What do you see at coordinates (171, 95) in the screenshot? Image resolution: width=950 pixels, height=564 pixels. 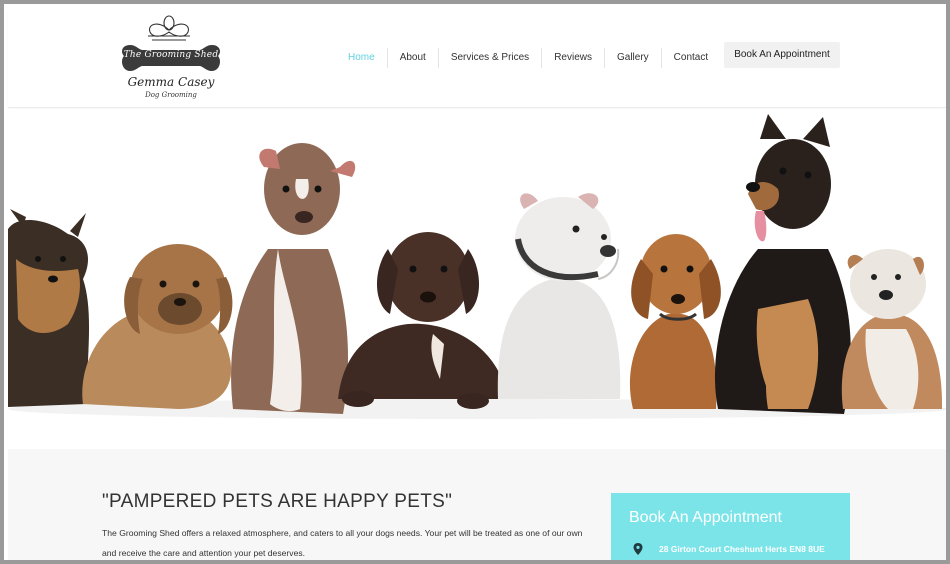 I see `logo-subtitle: Dog Grooming` at bounding box center [171, 95].